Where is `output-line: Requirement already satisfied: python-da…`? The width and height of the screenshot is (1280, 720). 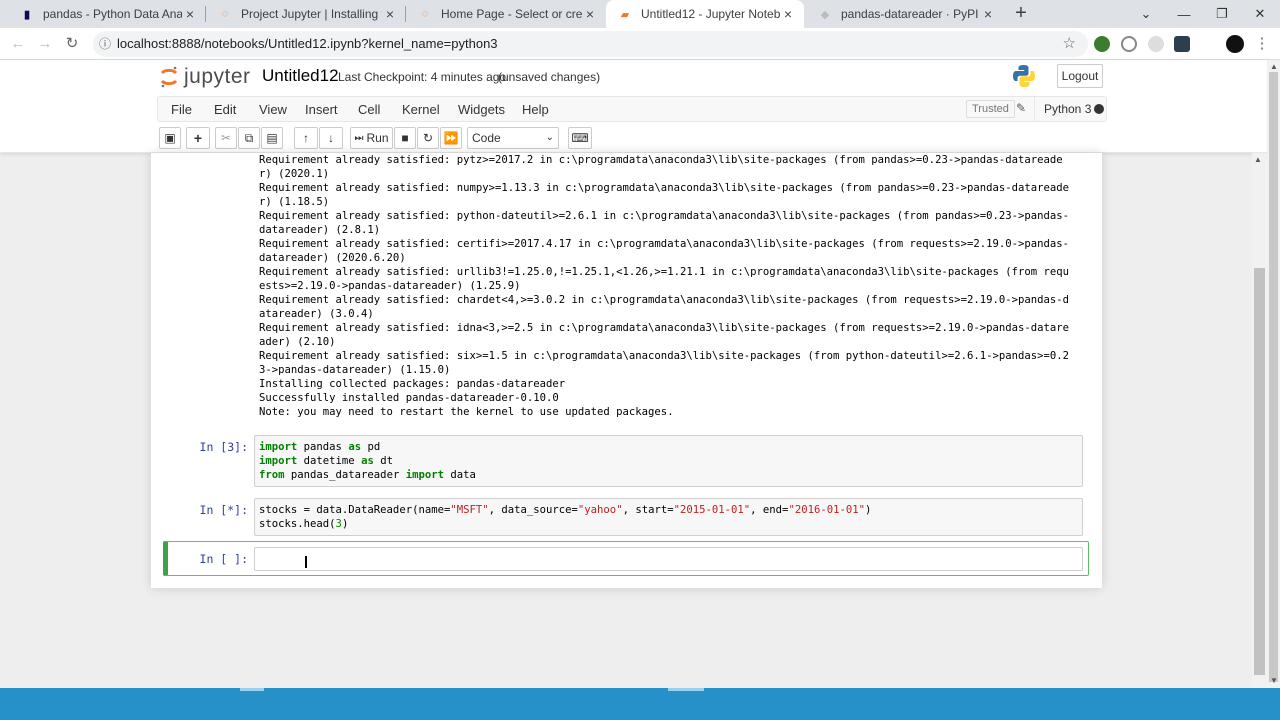
output-line: Requirement already satisfied: python-da… is located at coordinates (664, 216).